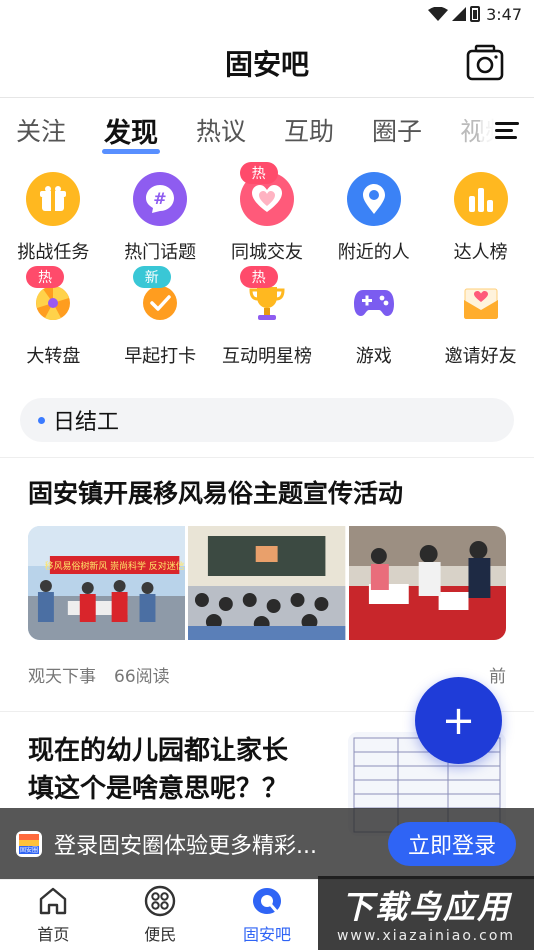  What do you see at coordinates (53, 356) in the screenshot?
I see `grid-label: 大转盘` at bounding box center [53, 356].